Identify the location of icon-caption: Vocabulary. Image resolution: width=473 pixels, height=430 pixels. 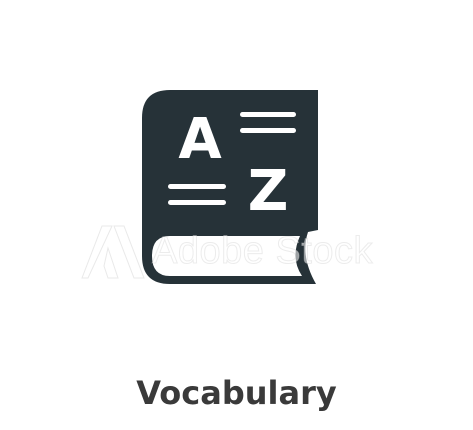
(236, 393).